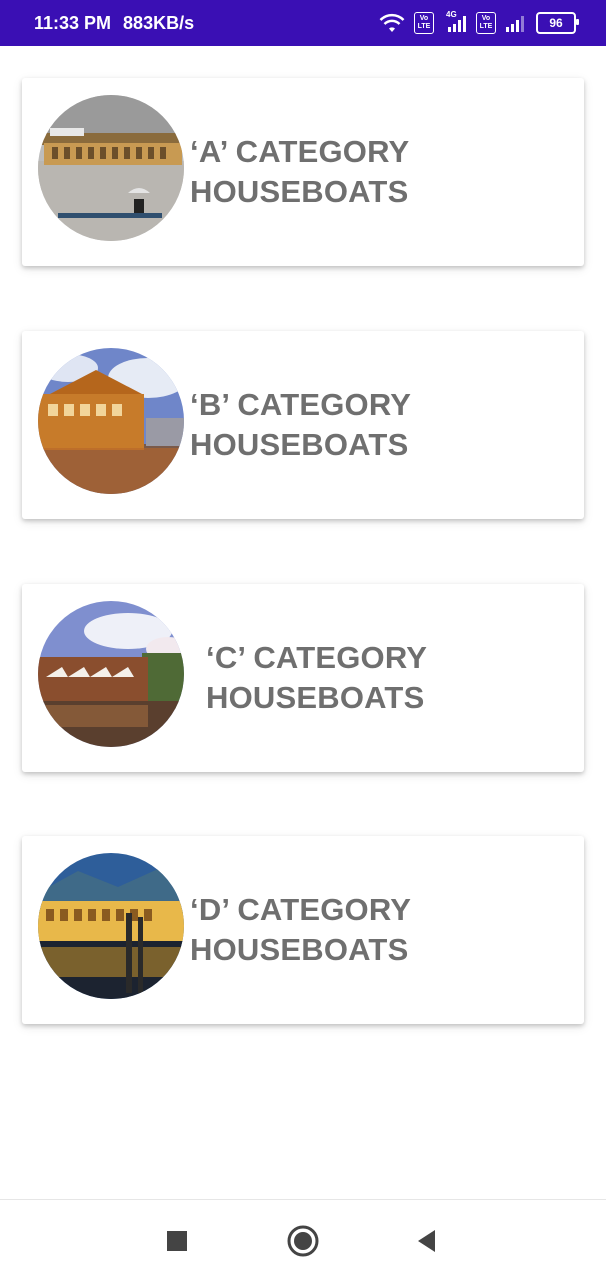  Describe the element at coordinates (424, 23) in the screenshot. I see `volte-icon: Vo LTE` at that location.